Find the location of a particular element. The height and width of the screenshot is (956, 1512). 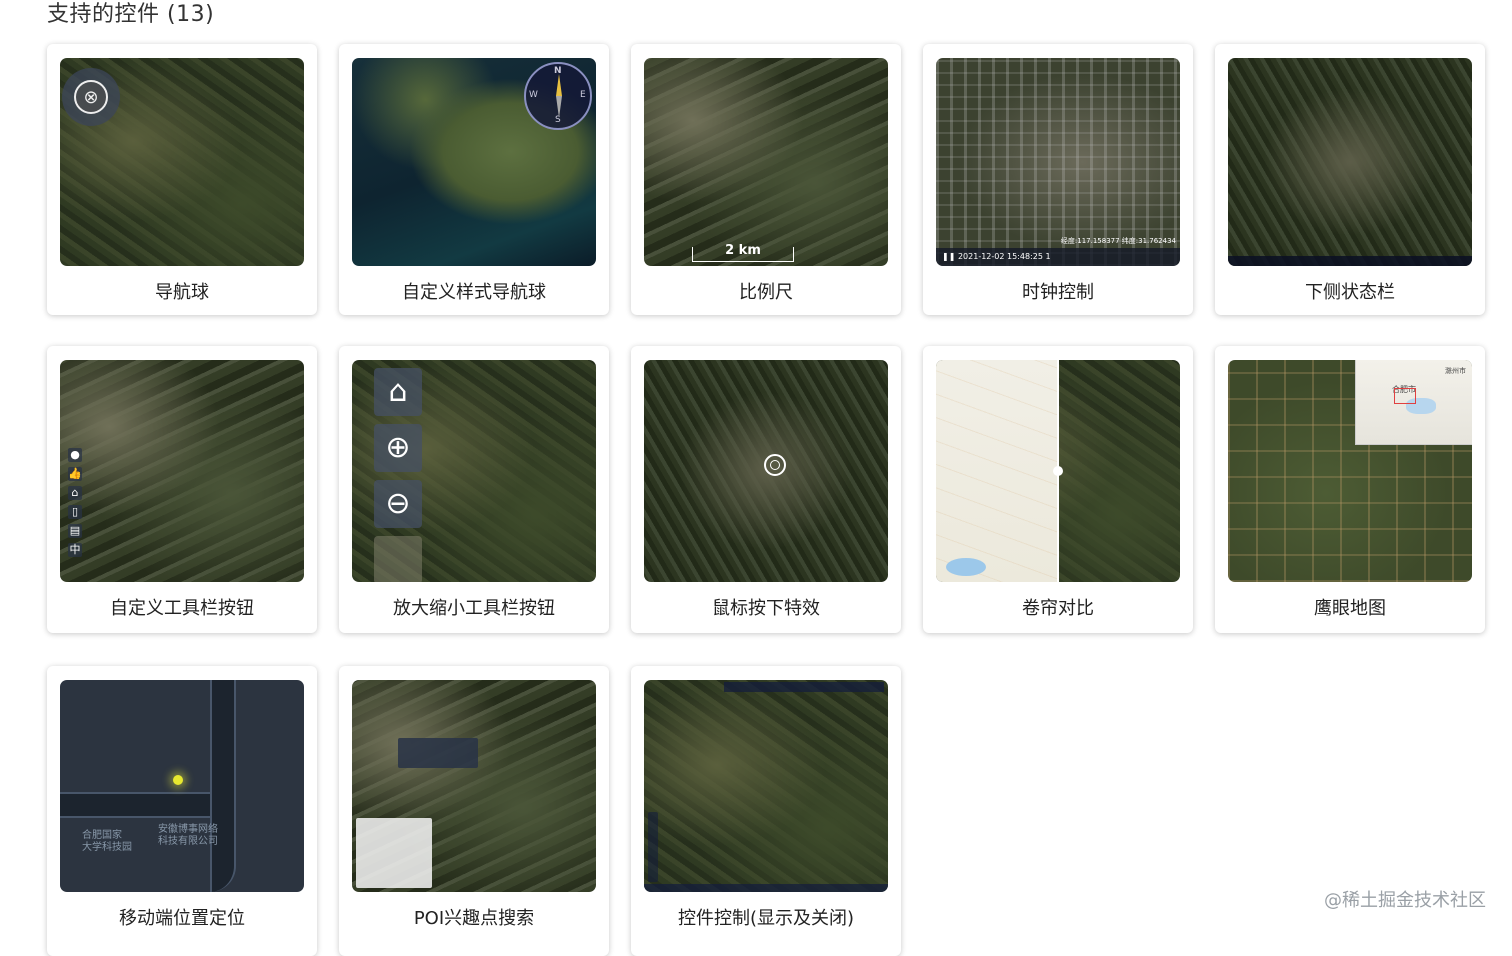

thumbnail-image: 2 km is located at coordinates (766, 162).